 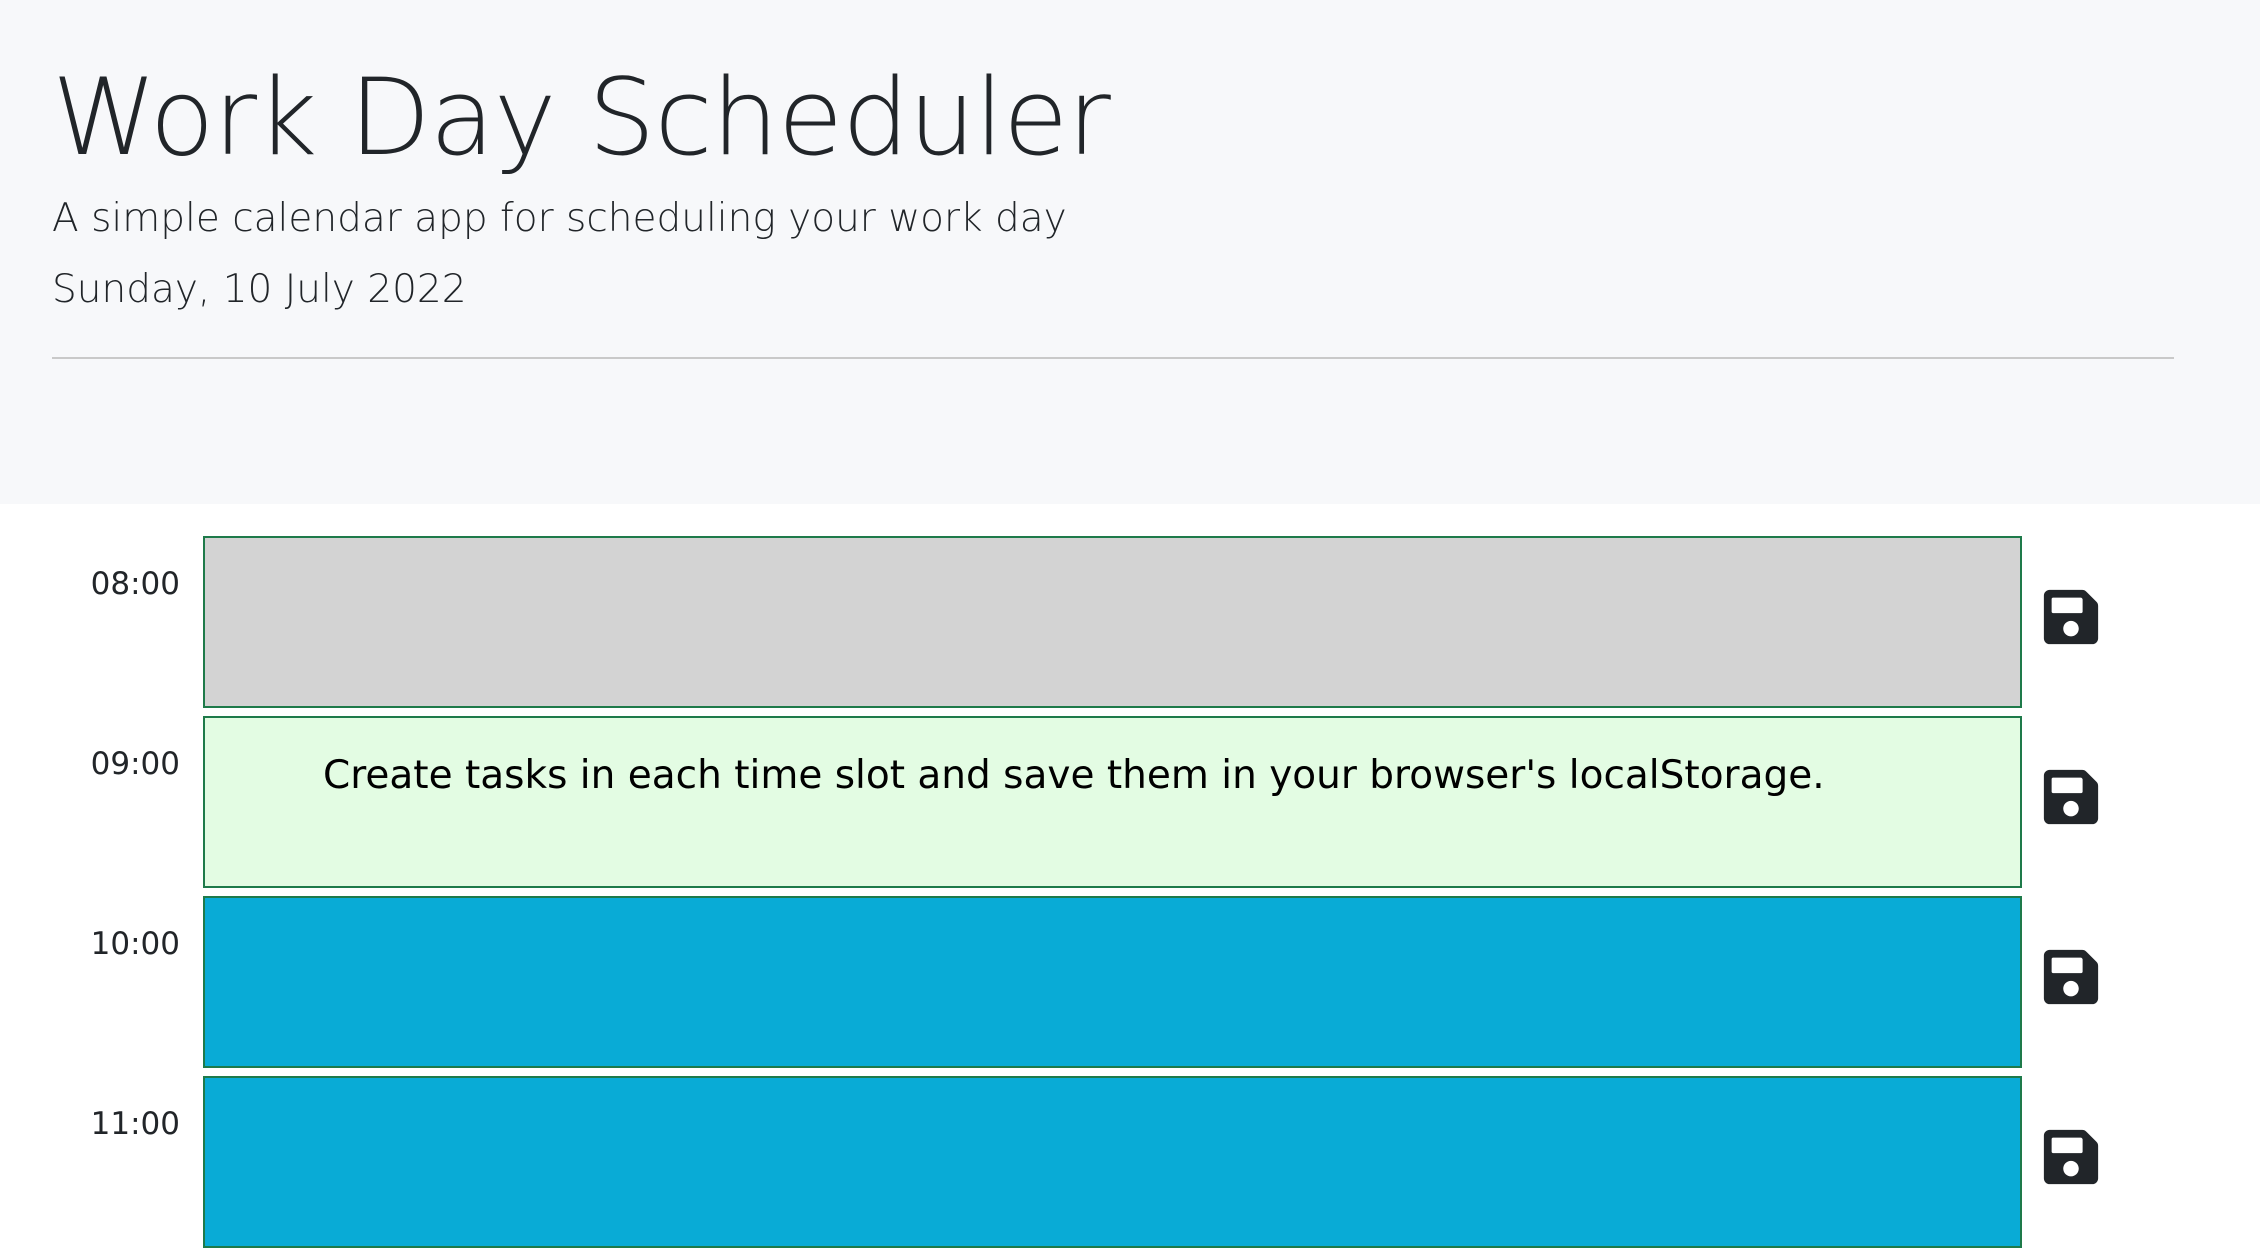 I want to click on time-block-row: 08:00, so click(x=1130, y=622).